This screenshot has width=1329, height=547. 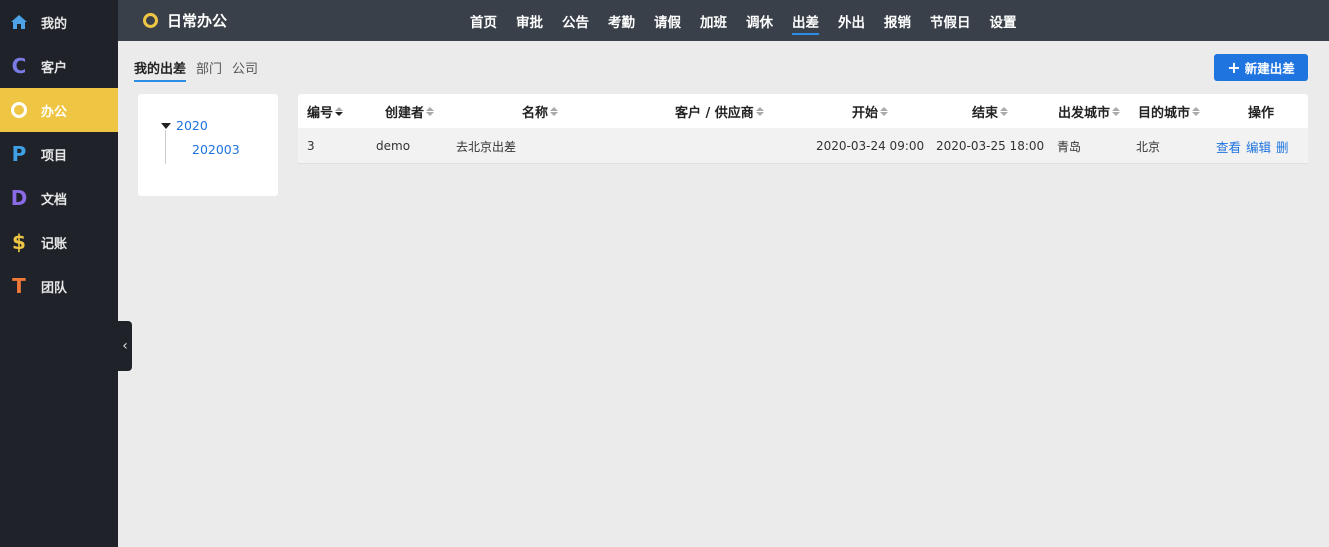 What do you see at coordinates (54, 244) in the screenshot?
I see `sidebar-item-label: 记账` at bounding box center [54, 244].